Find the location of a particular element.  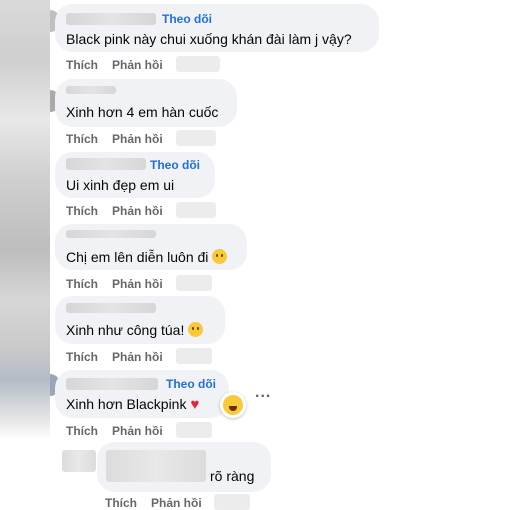

comment-text: Xinh hơn 4 em hàn cuốc is located at coordinates (142, 112).